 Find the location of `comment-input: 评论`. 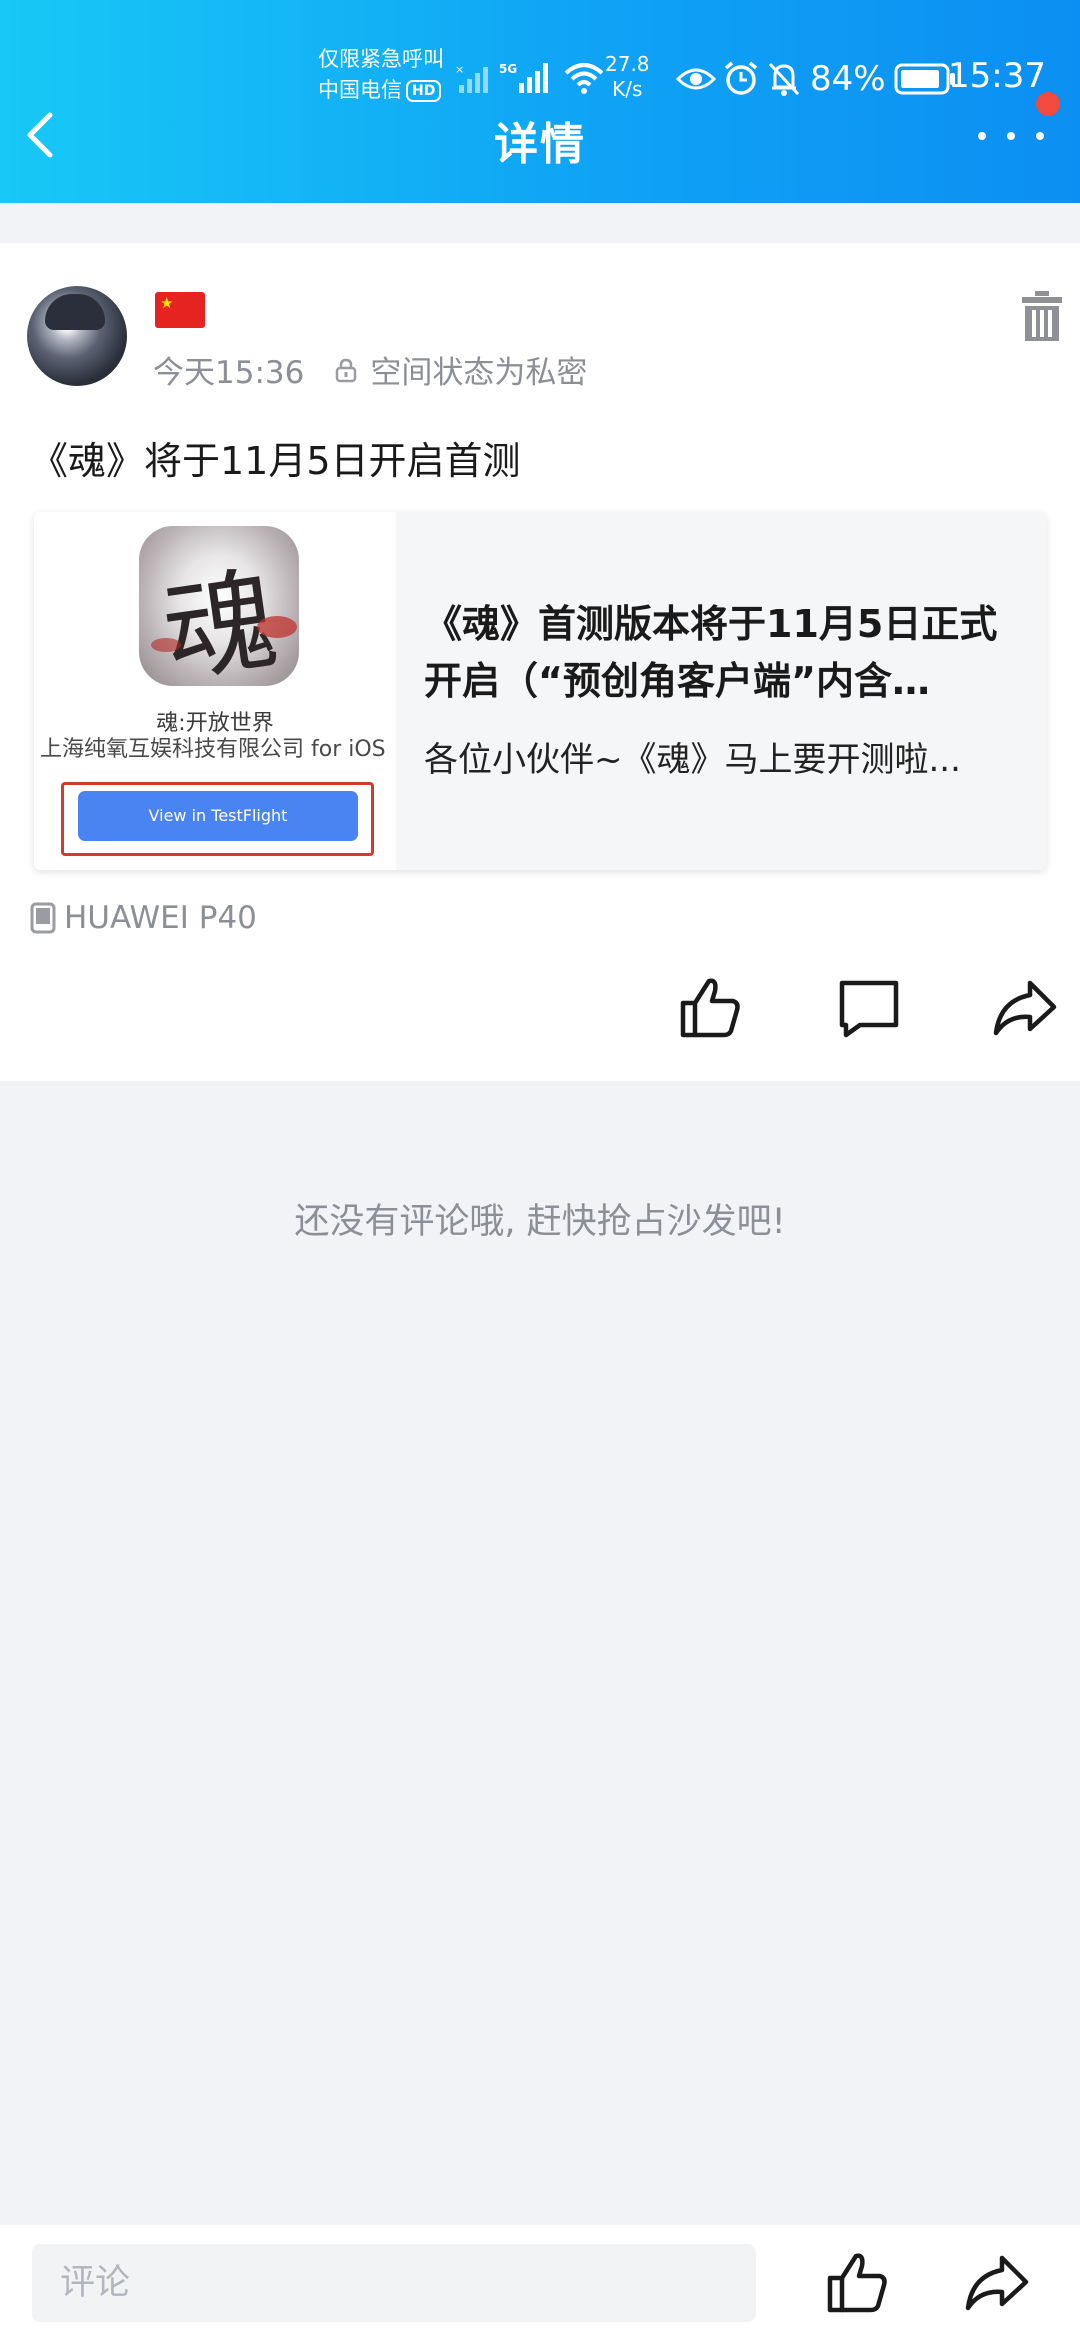

comment-input: 评论 is located at coordinates (394, 2283).